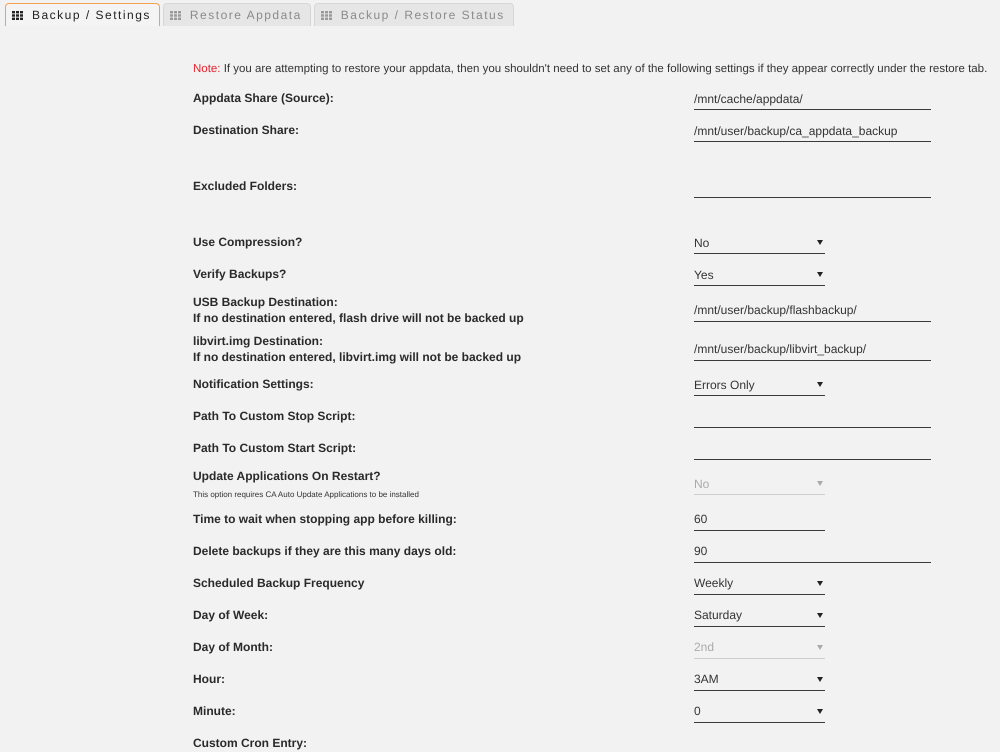 This screenshot has height=752, width=1000. I want to click on field-label: Minute:, so click(214, 712).